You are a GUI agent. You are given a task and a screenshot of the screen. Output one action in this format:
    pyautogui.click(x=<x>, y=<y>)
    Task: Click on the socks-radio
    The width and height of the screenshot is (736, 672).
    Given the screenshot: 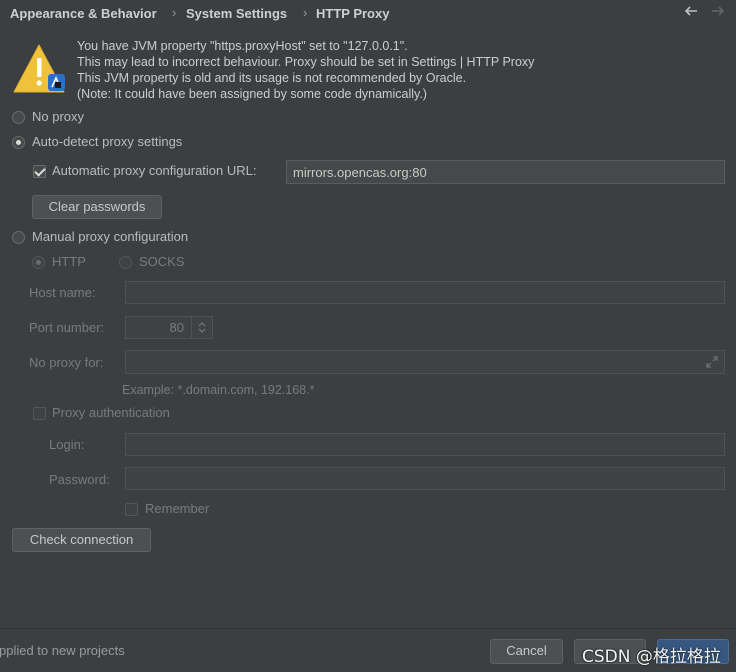 What is the action you would take?
    pyautogui.click(x=125, y=262)
    